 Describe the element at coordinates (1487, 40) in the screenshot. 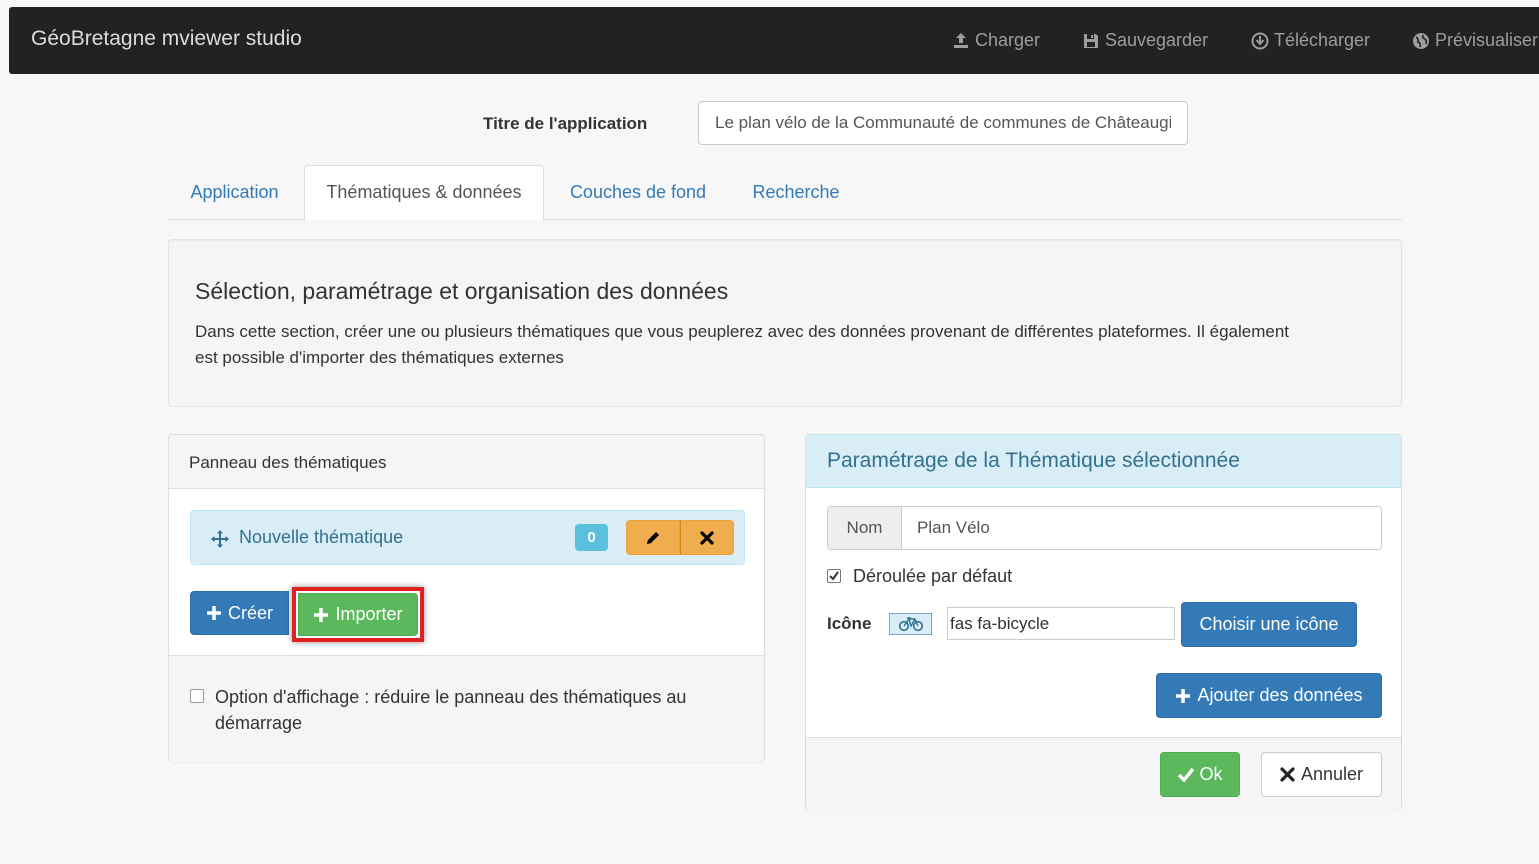

I see `nav-previsualiser-label: Prévisualiser` at that location.